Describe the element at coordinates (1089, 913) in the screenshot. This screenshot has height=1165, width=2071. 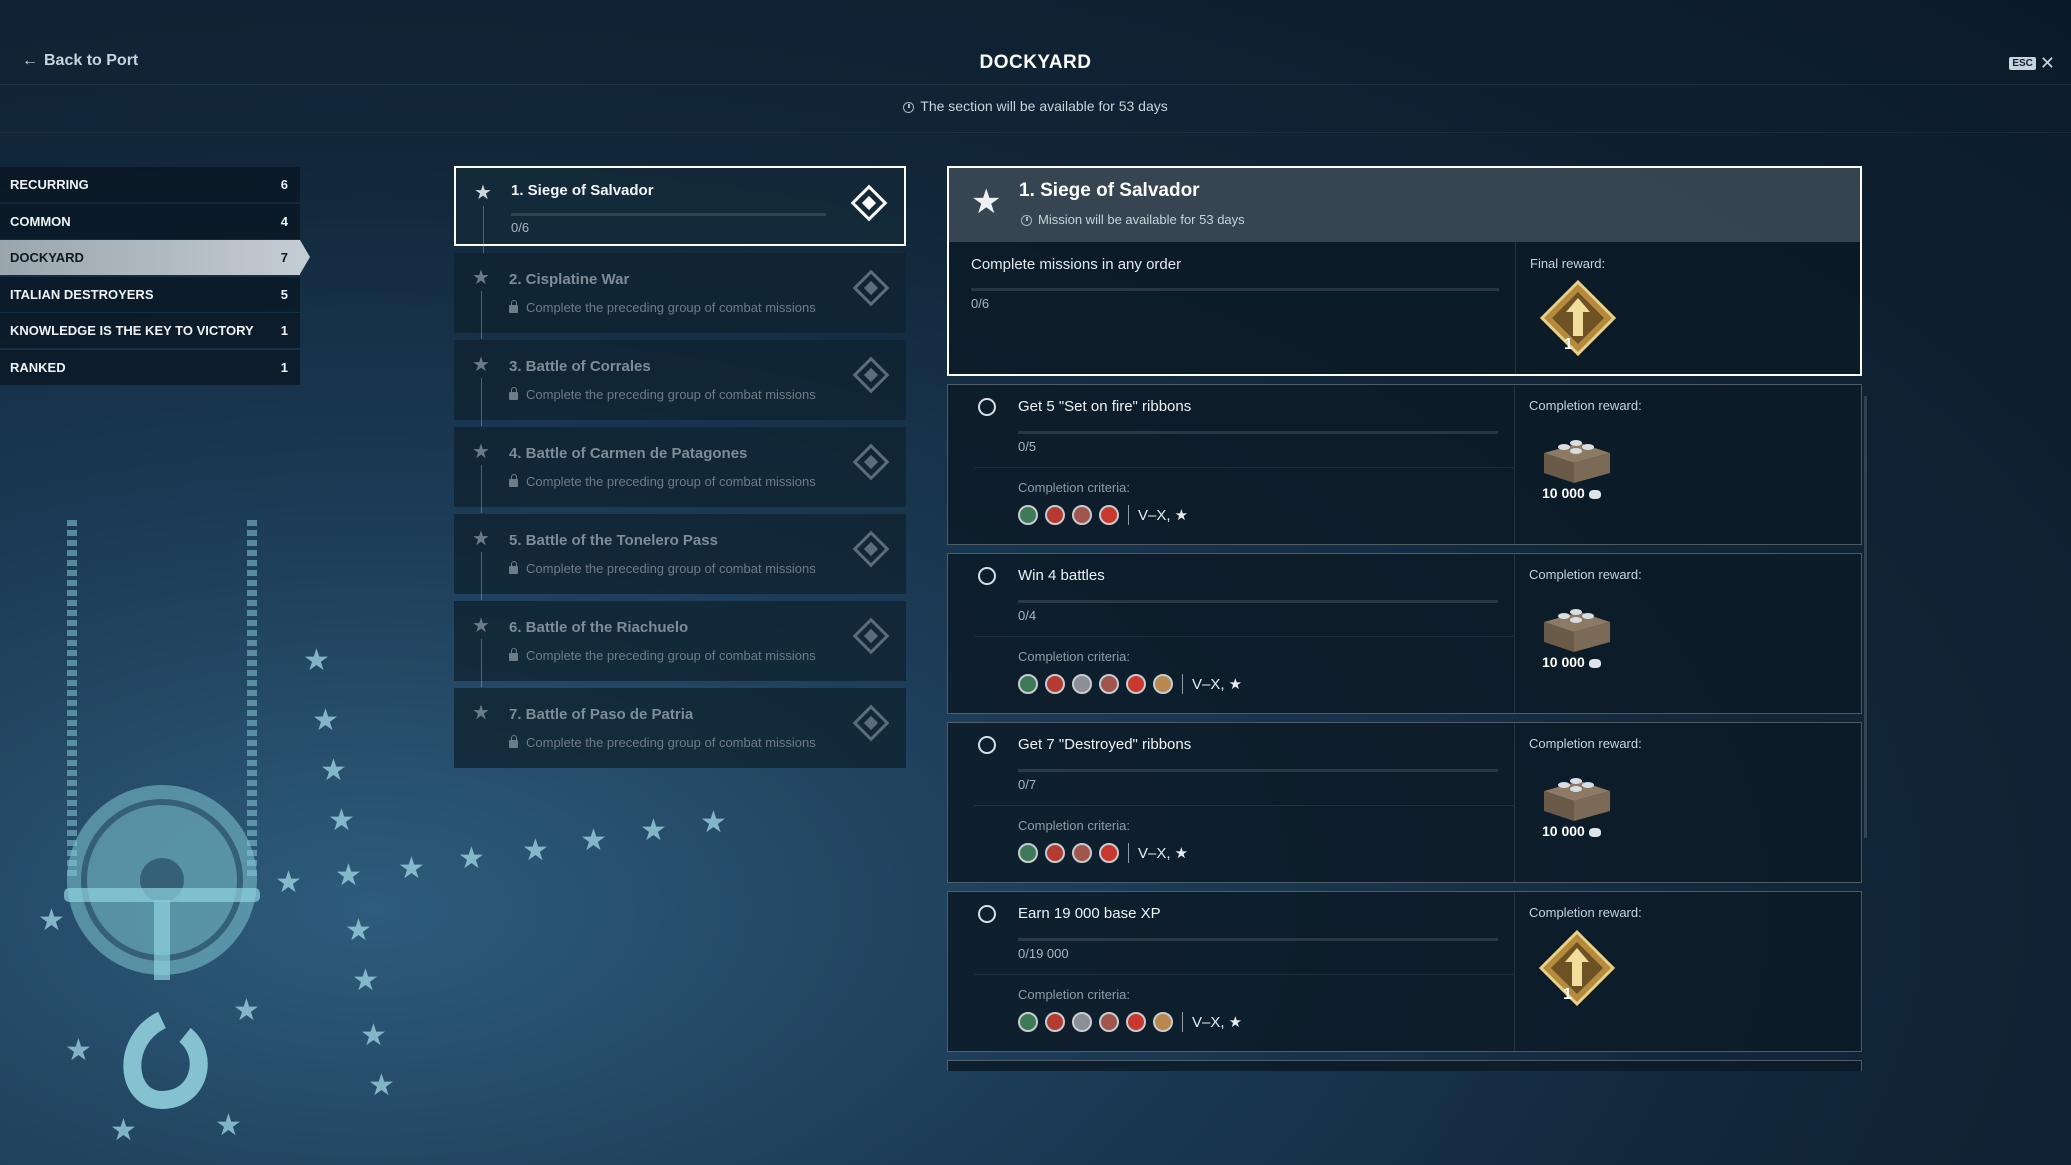
I see `task-name: Earn 19 000 base XP` at that location.